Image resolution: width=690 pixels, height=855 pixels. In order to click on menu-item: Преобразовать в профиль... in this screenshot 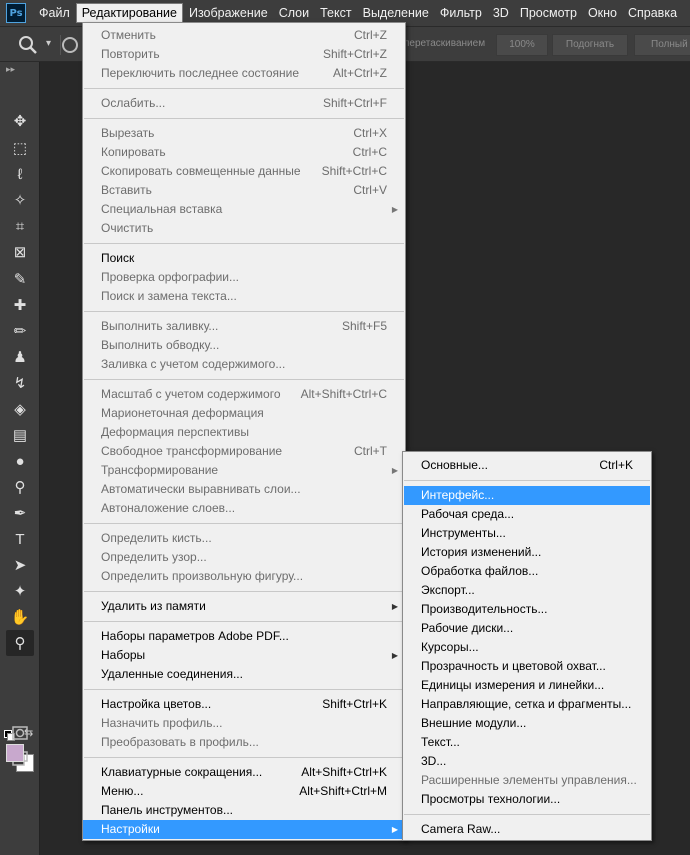, I will do `click(244, 742)`.